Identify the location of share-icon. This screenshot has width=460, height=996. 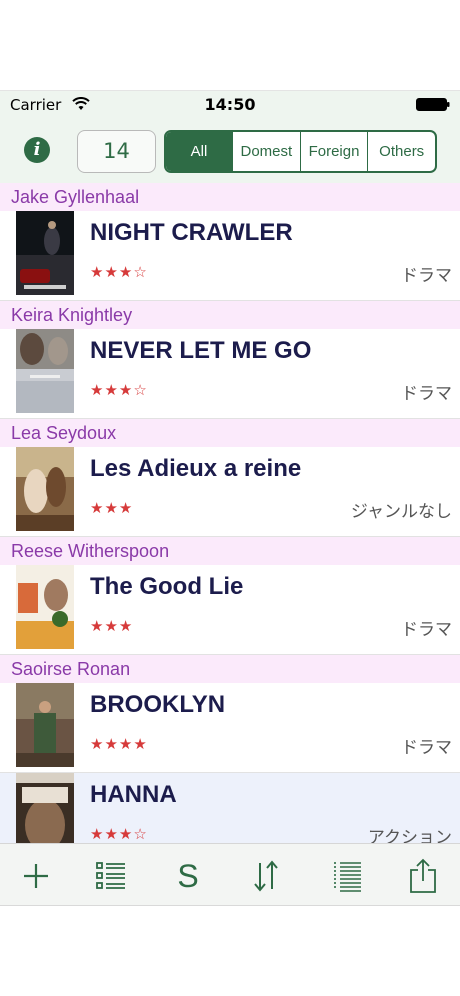
(423, 876).